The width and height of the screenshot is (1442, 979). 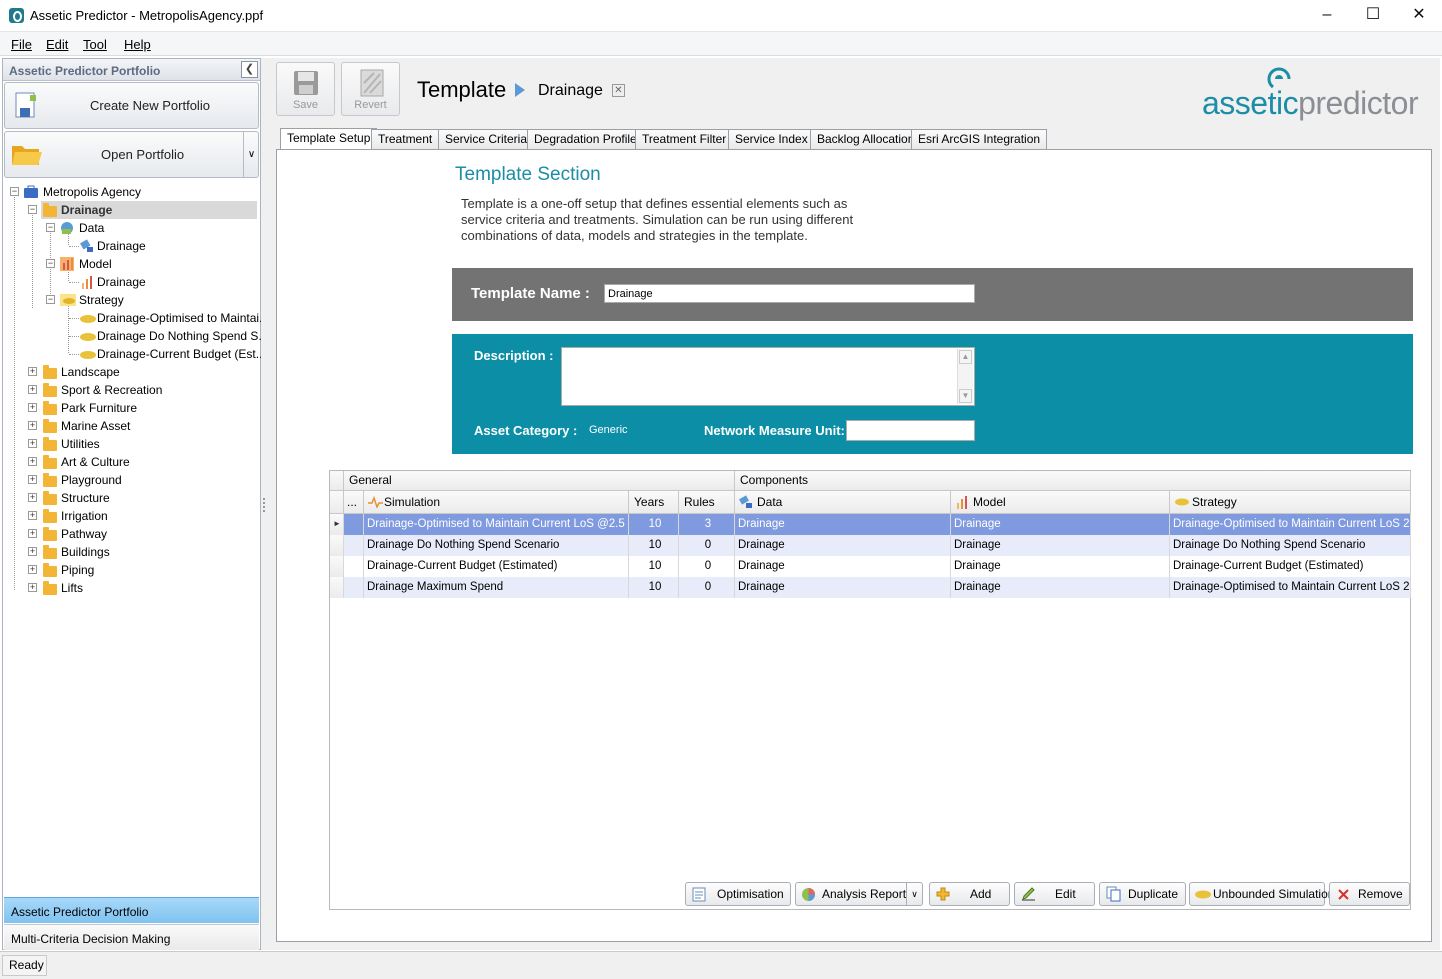 I want to click on duplicate-button: Duplicate, so click(x=1142, y=894).